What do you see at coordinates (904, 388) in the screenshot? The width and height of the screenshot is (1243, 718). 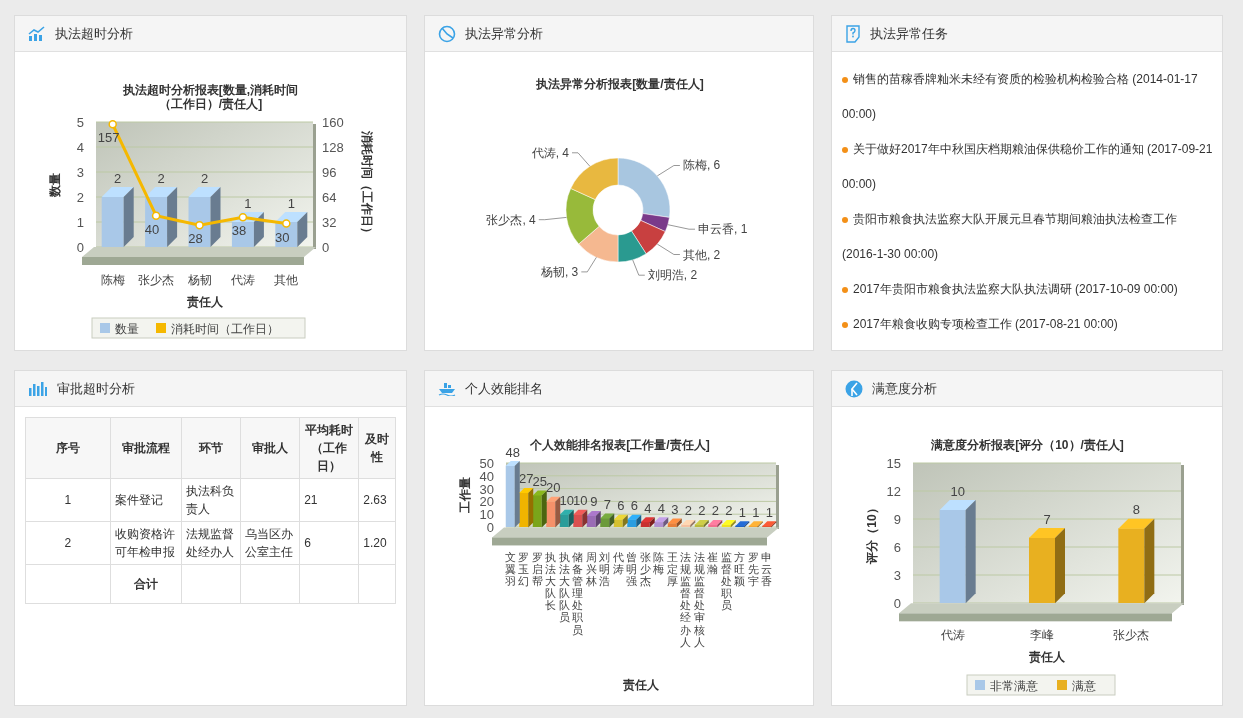 I see `panel-title: 满意度分析` at bounding box center [904, 388].